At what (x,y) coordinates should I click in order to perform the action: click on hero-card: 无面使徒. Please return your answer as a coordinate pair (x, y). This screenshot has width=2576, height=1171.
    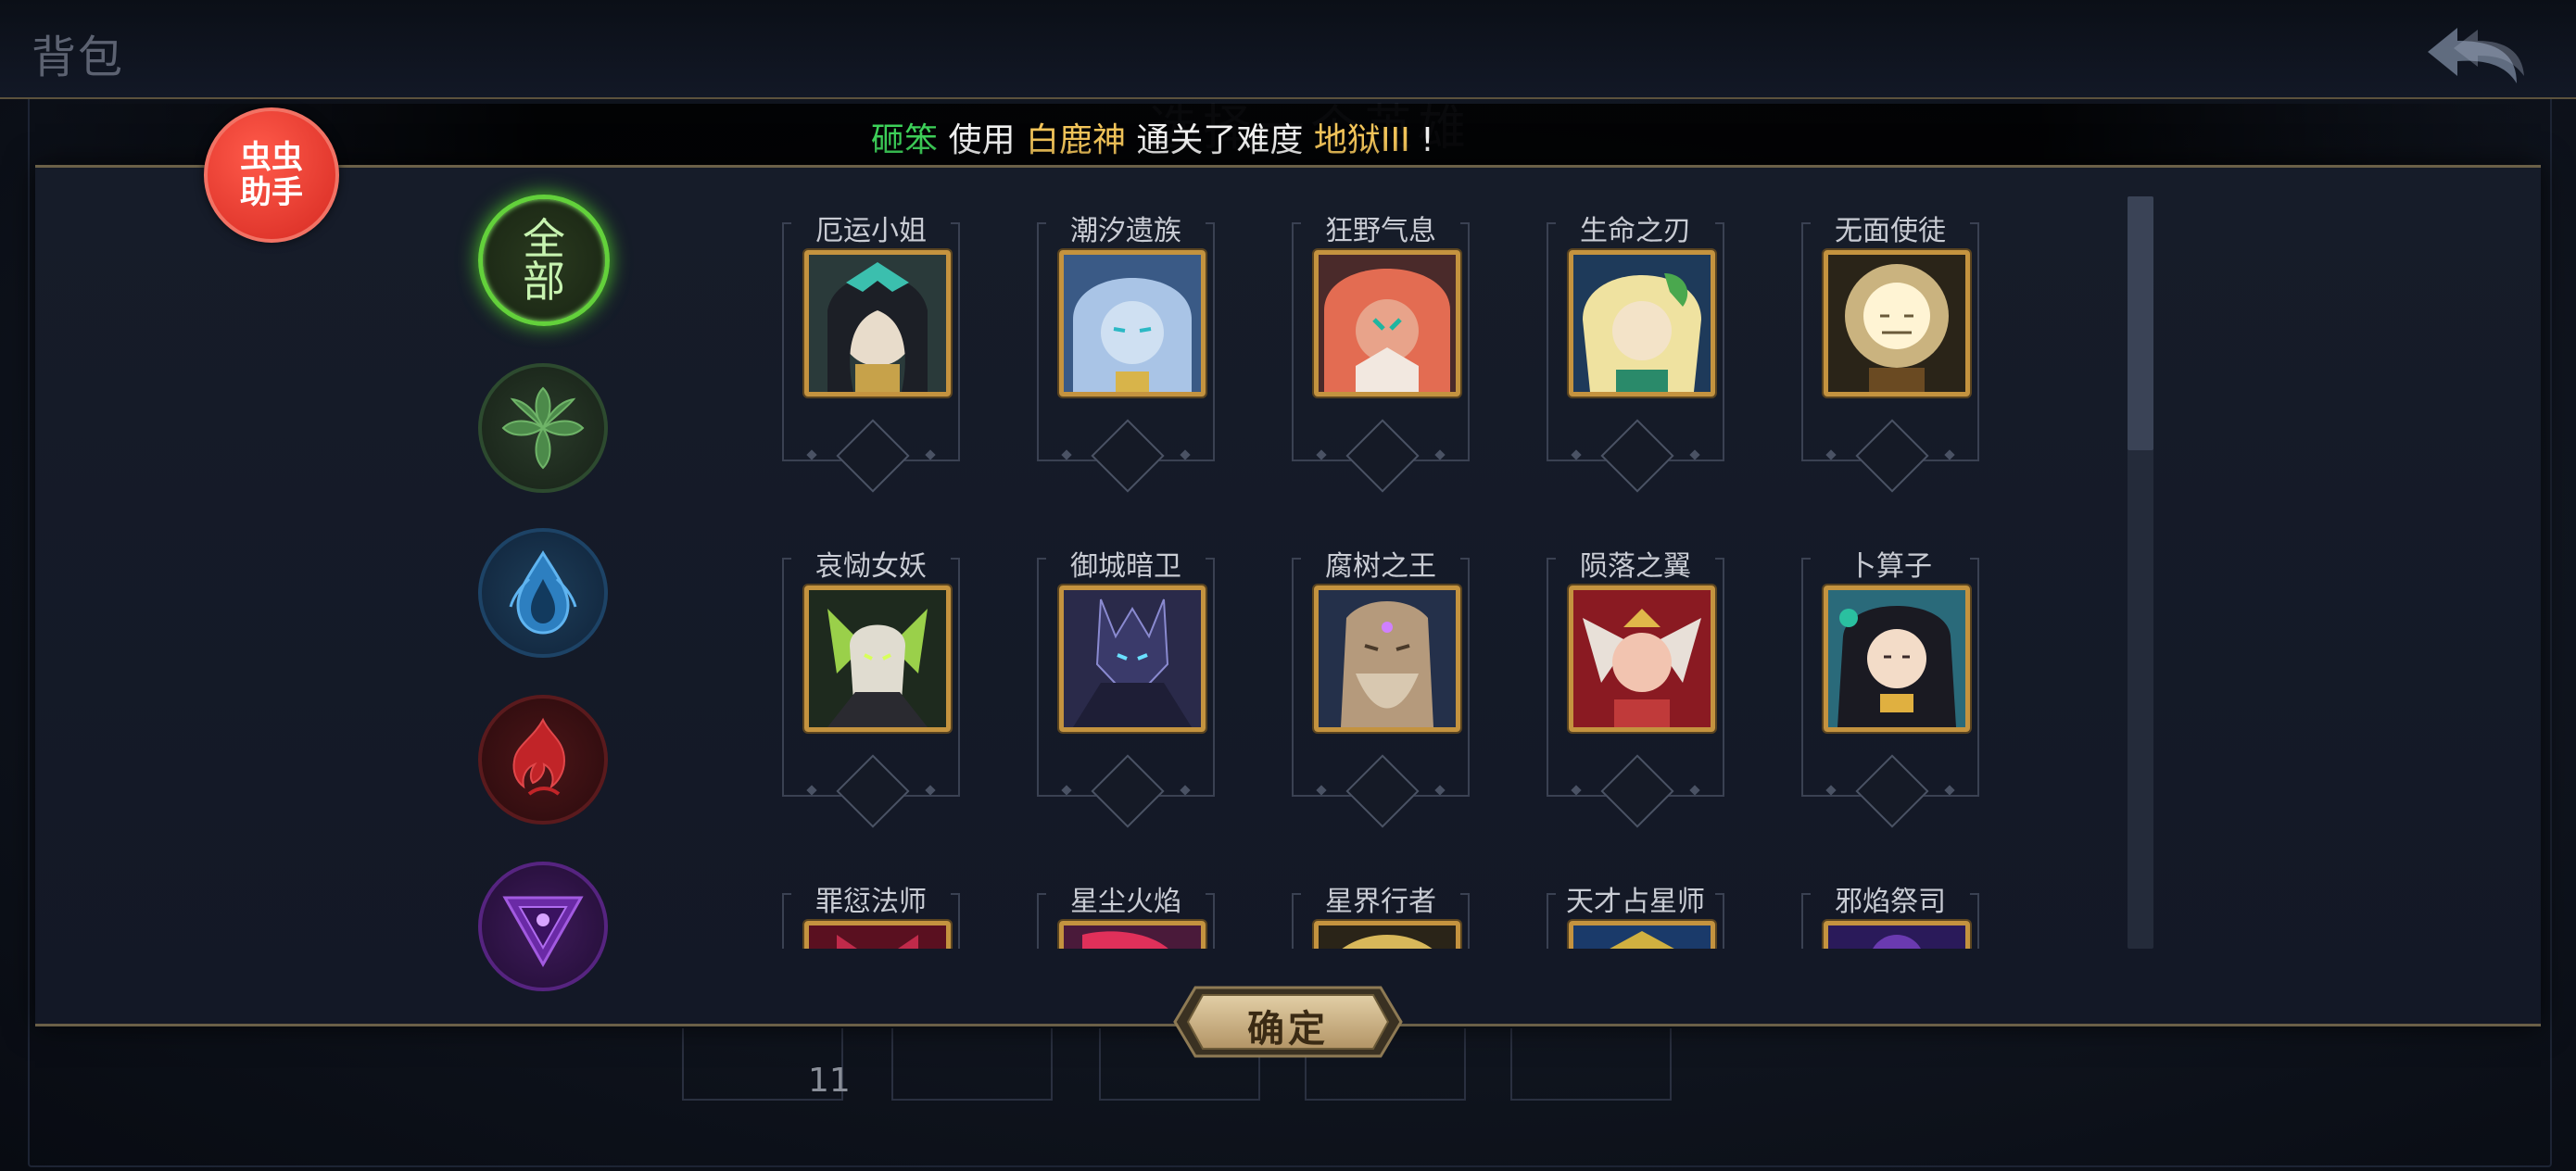
    Looking at the image, I should click on (1890, 344).